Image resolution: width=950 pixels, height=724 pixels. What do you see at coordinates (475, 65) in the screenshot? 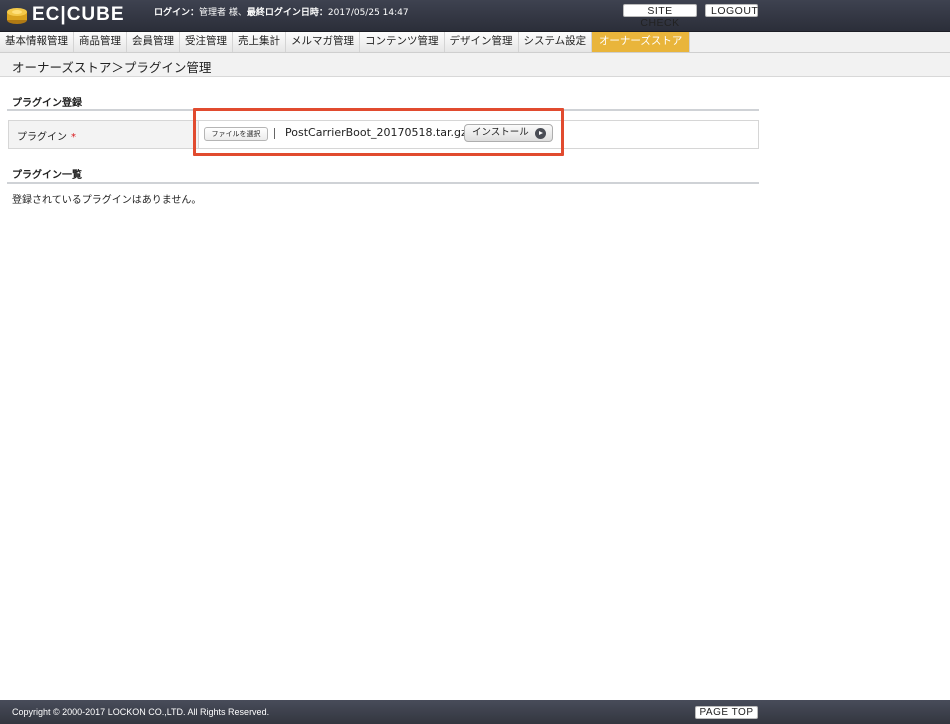
I see `page-title-bar: オーナーズストア＞プラグイン管理` at bounding box center [475, 65].